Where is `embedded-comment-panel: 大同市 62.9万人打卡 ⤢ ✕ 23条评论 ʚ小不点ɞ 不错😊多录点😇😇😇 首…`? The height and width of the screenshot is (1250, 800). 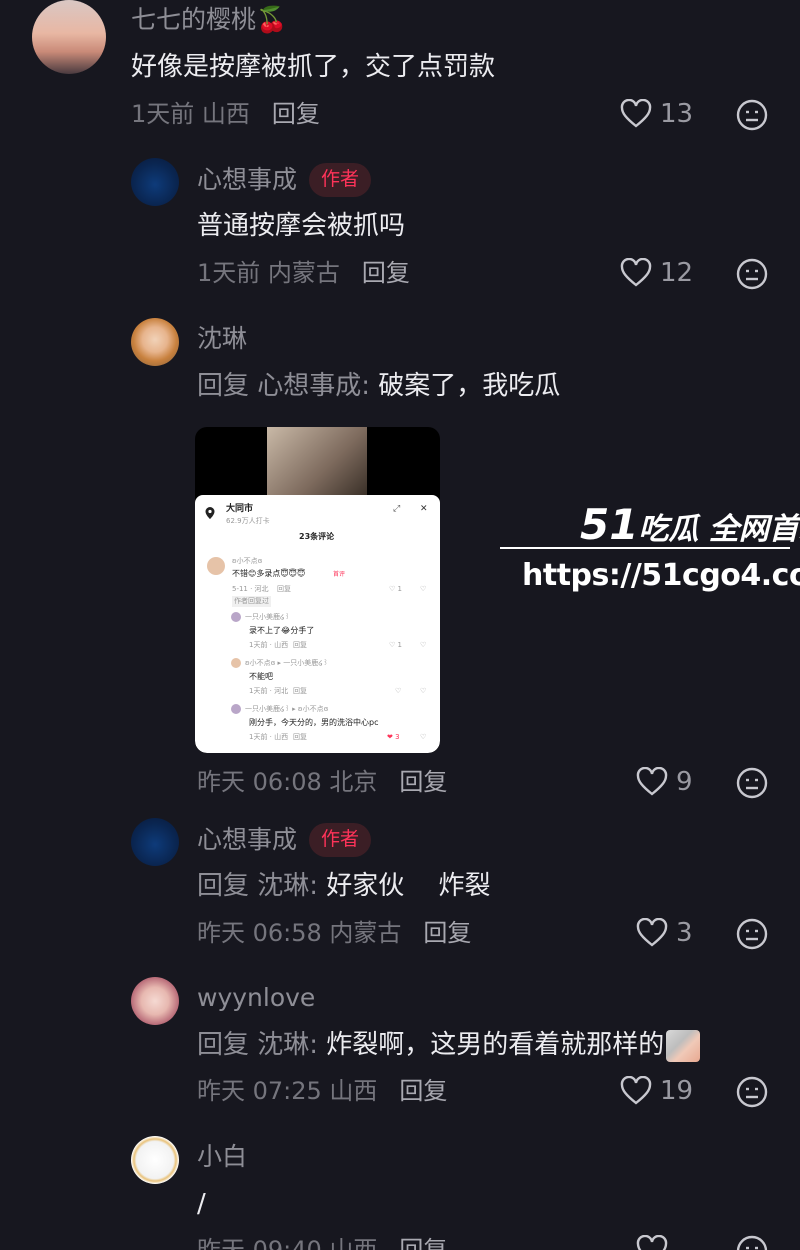 embedded-comment-panel: 大同市 62.9万人打卡 ⤢ ✕ 23条评论 ʚ小不点ɞ 不错😊多录点😇😇😇 首… is located at coordinates (317, 624).